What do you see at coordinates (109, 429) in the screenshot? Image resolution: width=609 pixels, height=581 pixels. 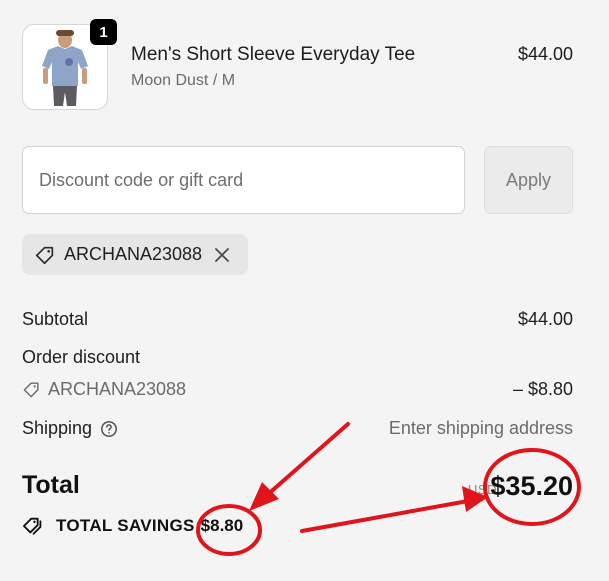 I see `help-circle-icon` at bounding box center [109, 429].